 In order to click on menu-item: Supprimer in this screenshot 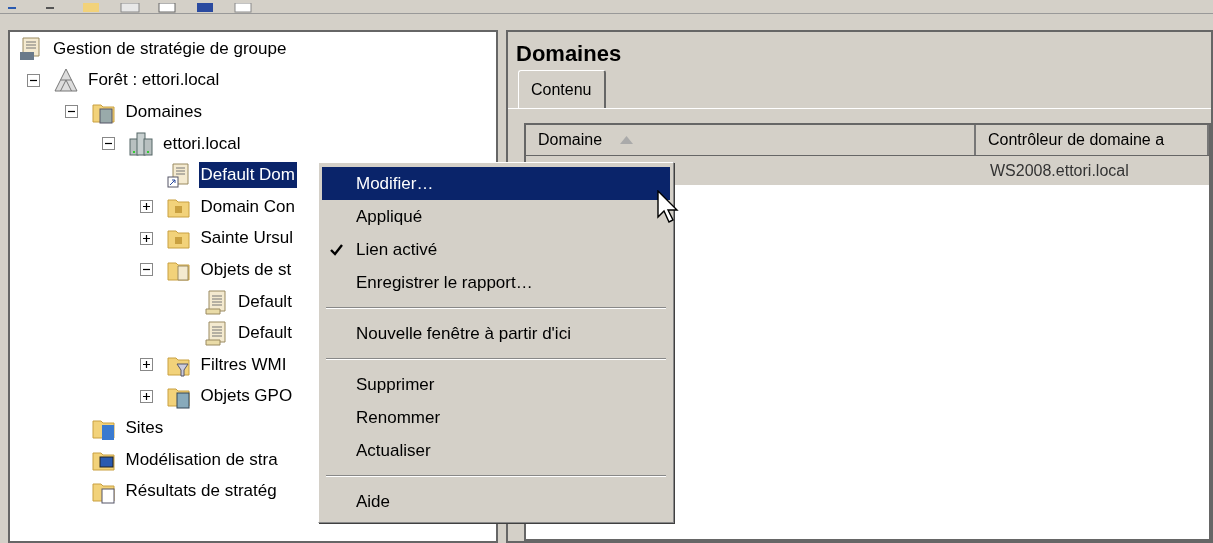, I will do `click(496, 384)`.